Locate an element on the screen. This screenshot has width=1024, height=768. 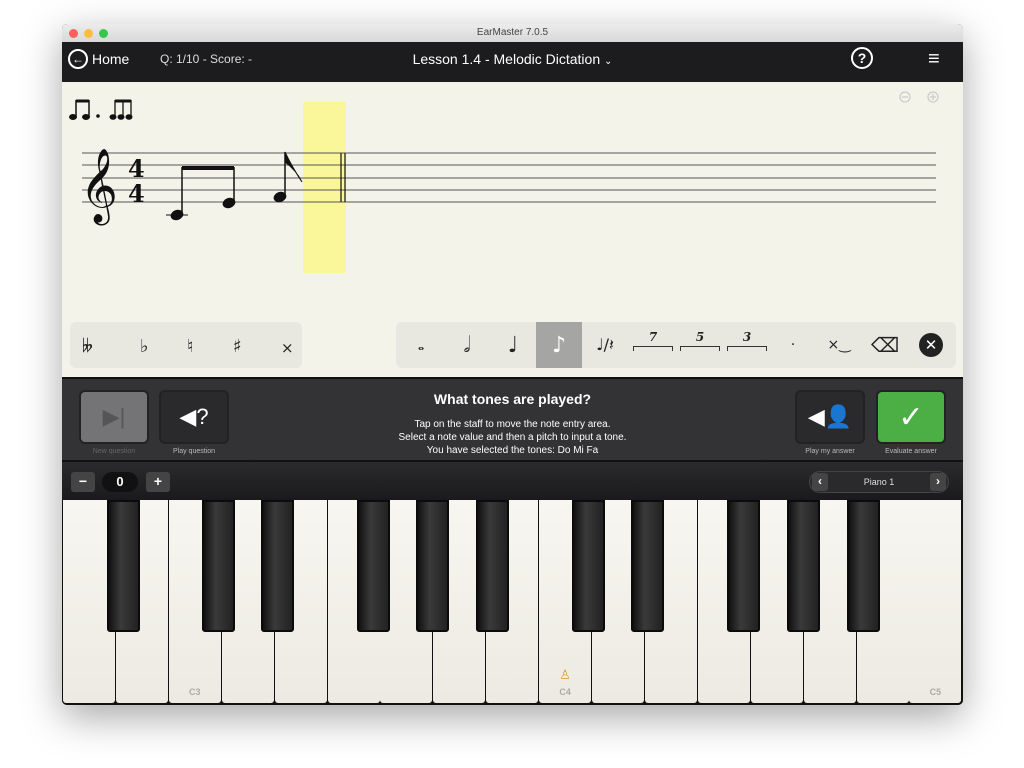
evaluate-answer-button: ✓ is located at coordinates (911, 417).